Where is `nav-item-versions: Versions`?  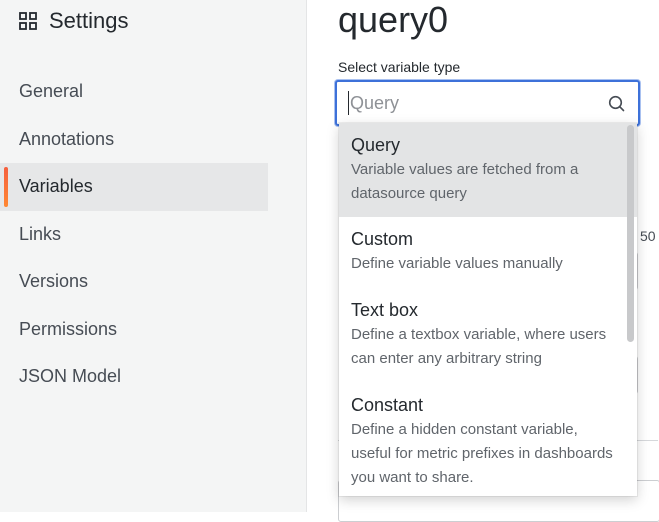 nav-item-versions: Versions is located at coordinates (153, 282).